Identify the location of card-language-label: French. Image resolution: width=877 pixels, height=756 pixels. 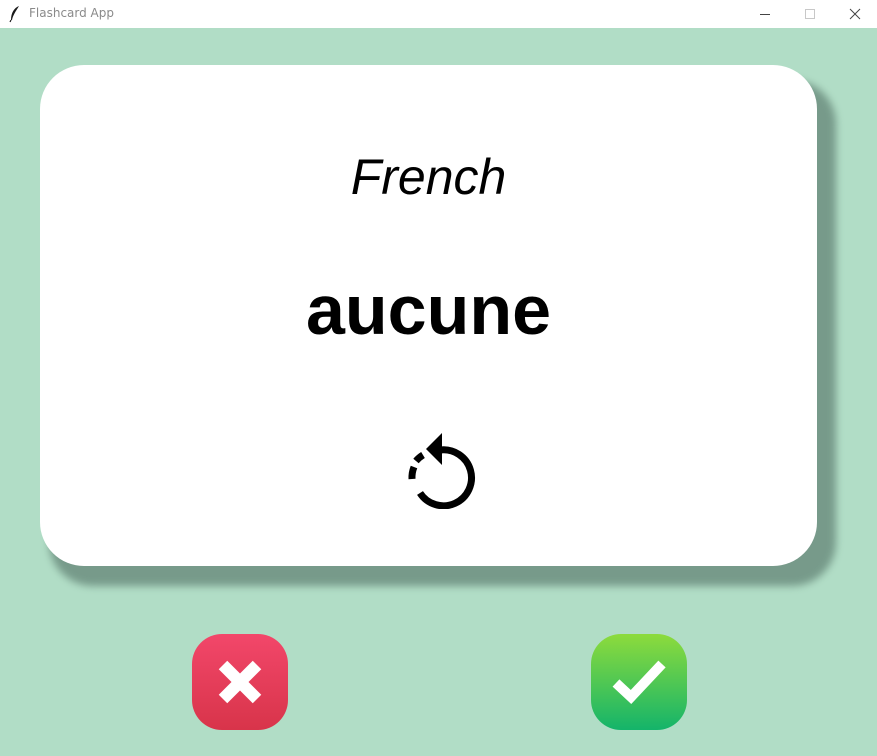
(428, 177).